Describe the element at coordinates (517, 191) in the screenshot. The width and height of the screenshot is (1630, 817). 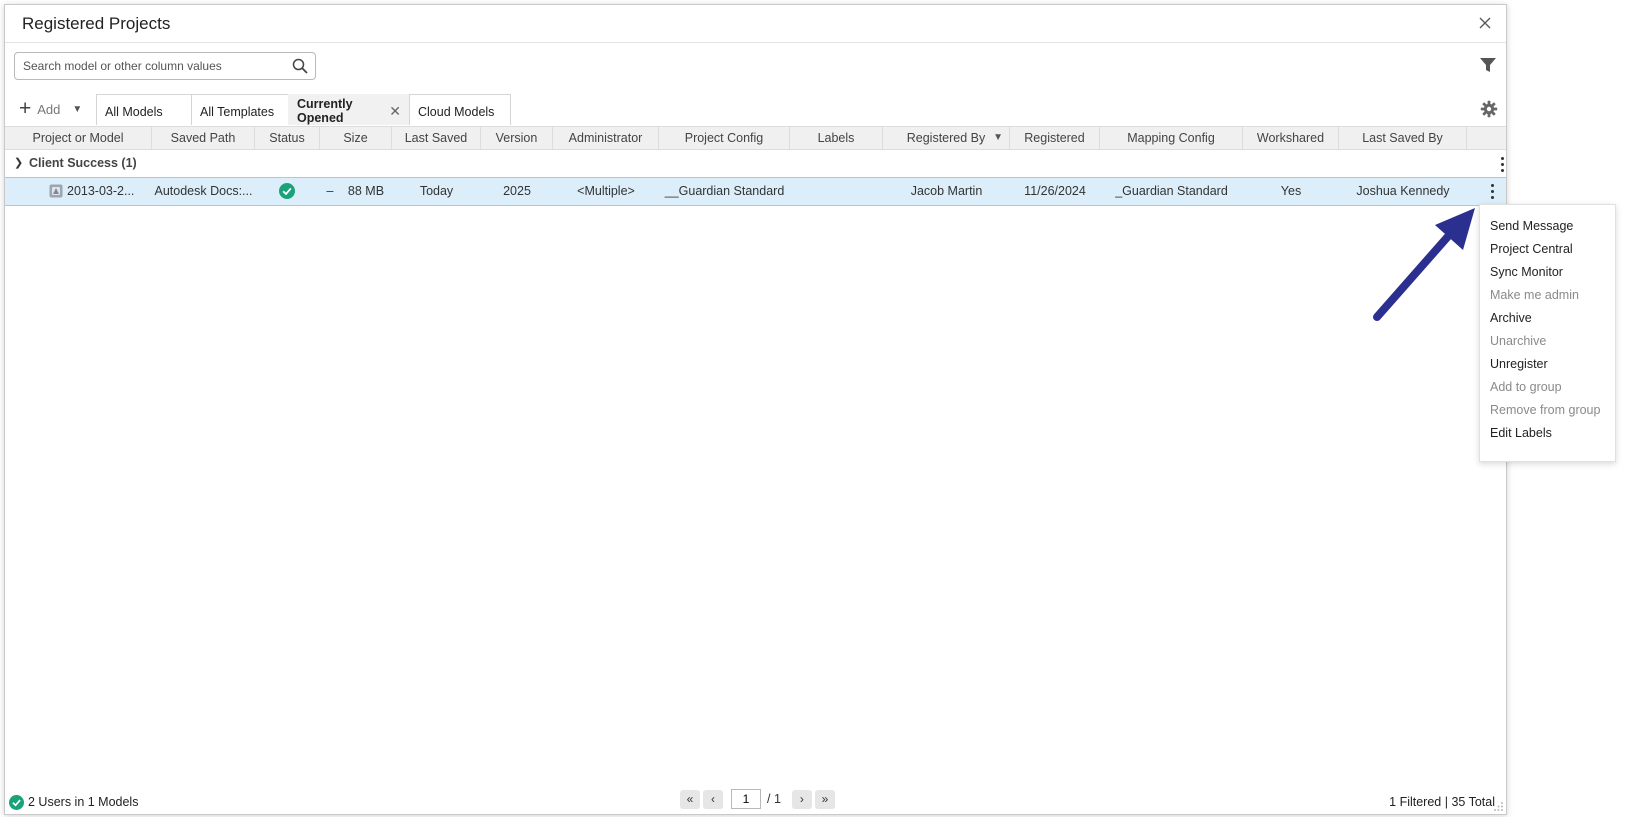
I see `cell-version: 2025` at that location.